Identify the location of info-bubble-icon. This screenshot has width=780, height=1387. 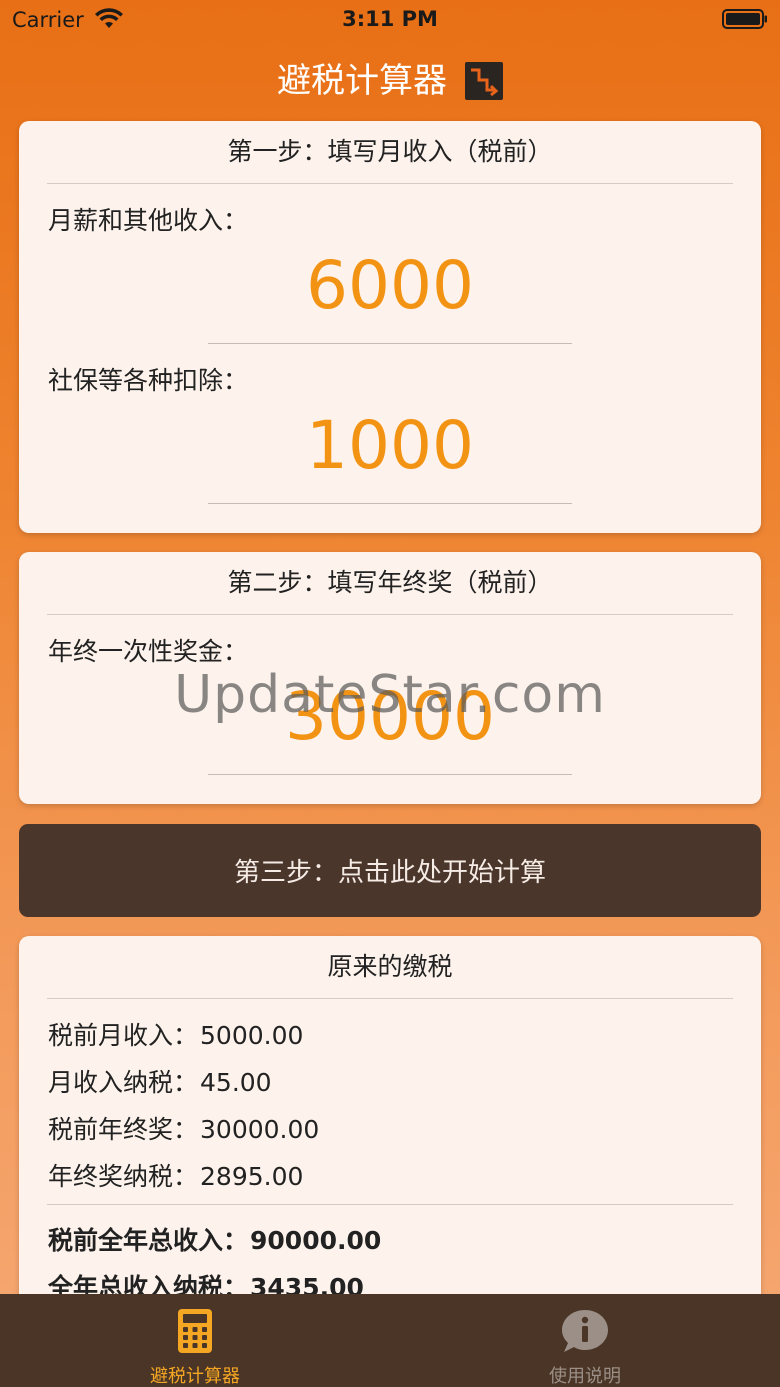
(585, 1331).